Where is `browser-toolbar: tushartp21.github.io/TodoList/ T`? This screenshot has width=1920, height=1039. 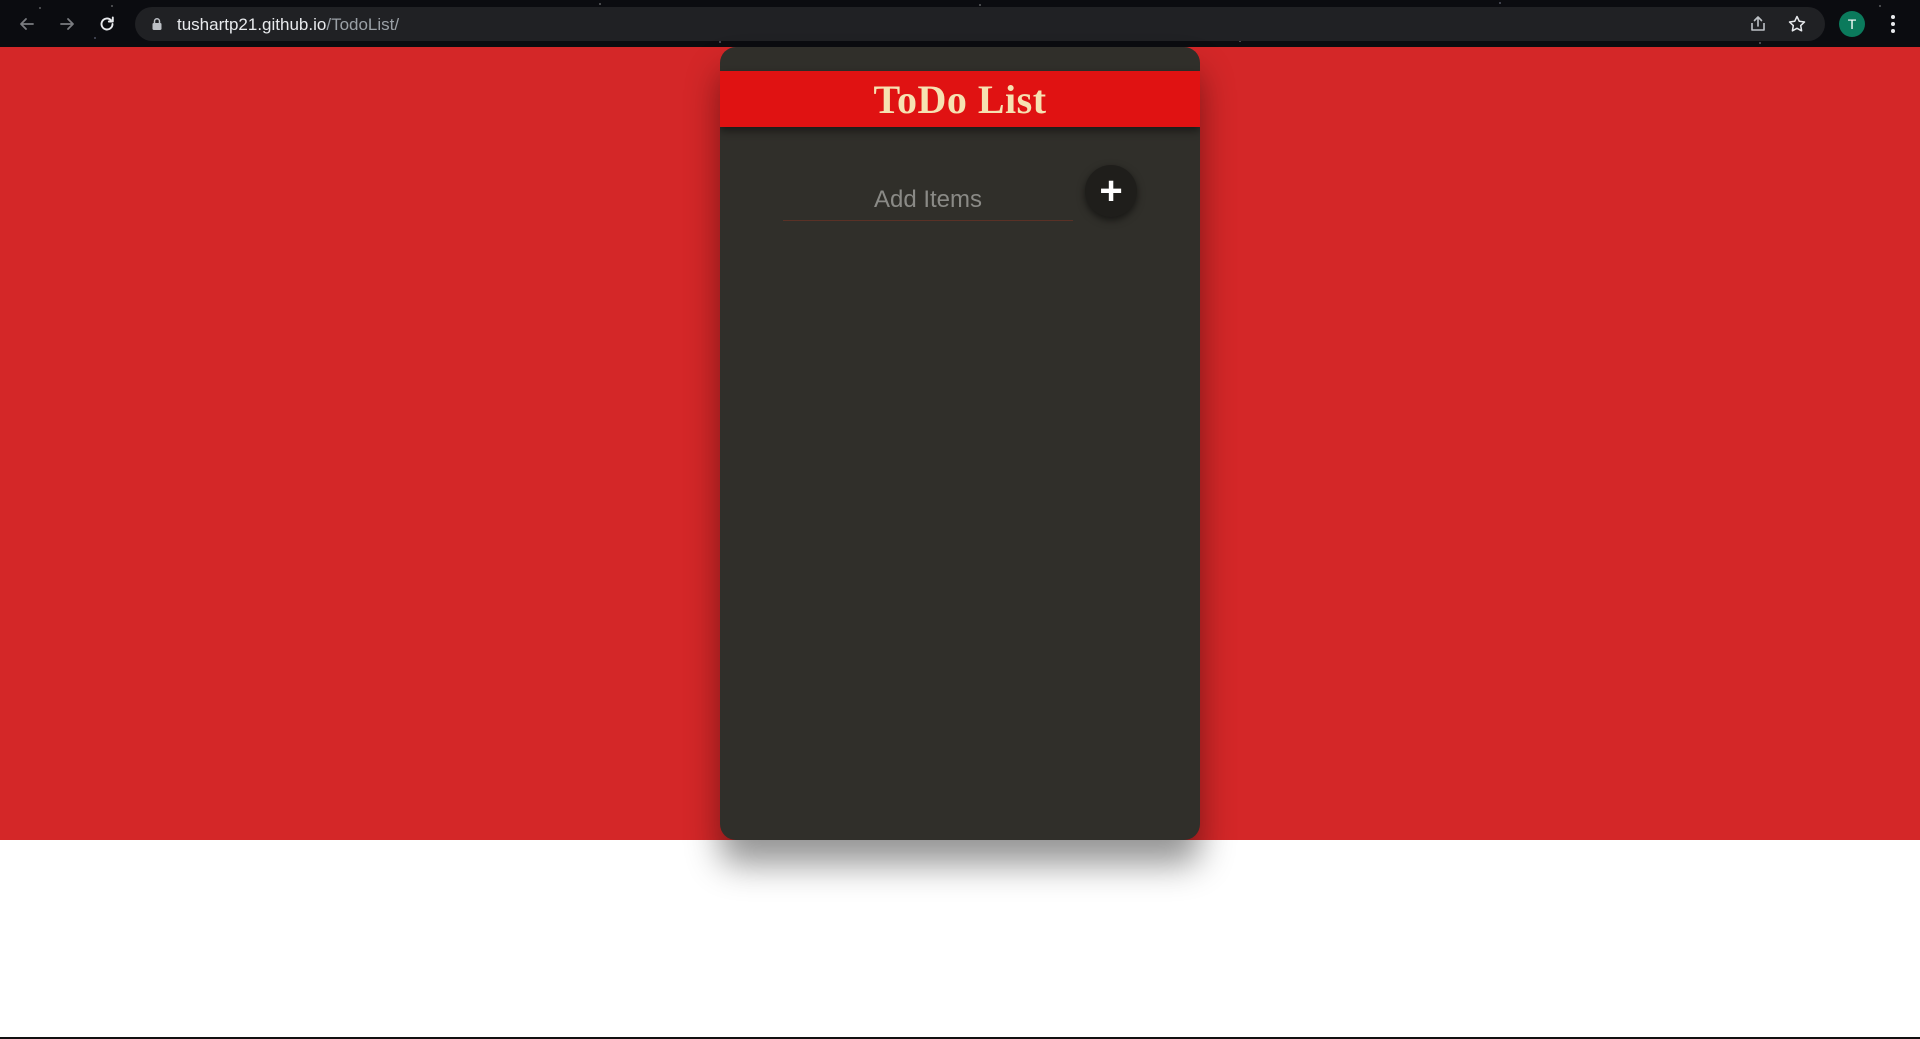
browser-toolbar: tushartp21.github.io/TodoList/ T is located at coordinates (960, 23).